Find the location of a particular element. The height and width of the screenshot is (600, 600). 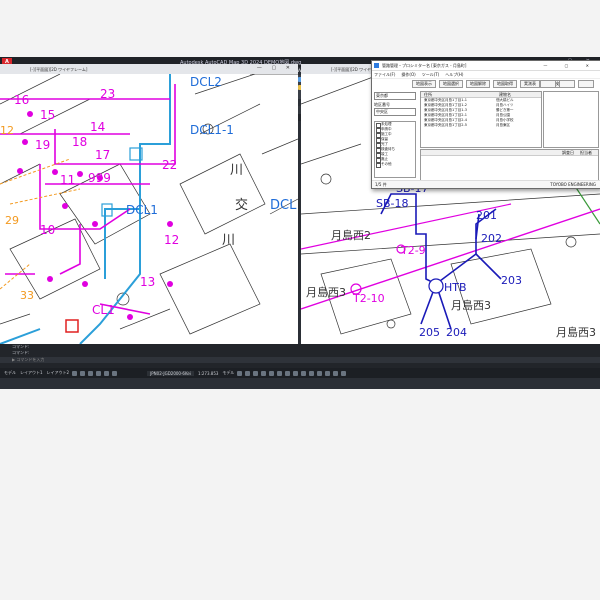

command-history-line: コマンド: is located at coordinates (21, 352).